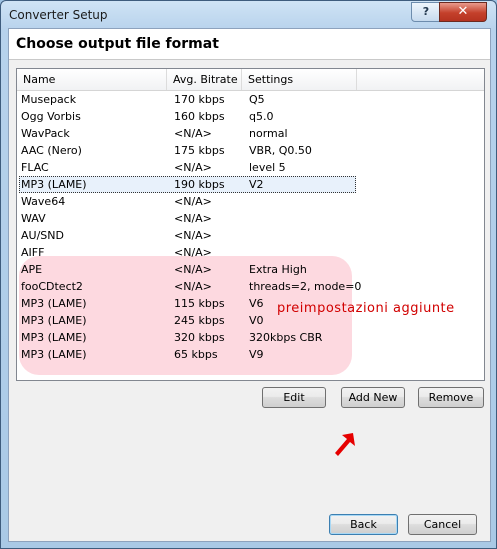 The width and height of the screenshot is (497, 549). Describe the element at coordinates (420, 79) in the screenshot. I see `column-header-empty` at that location.